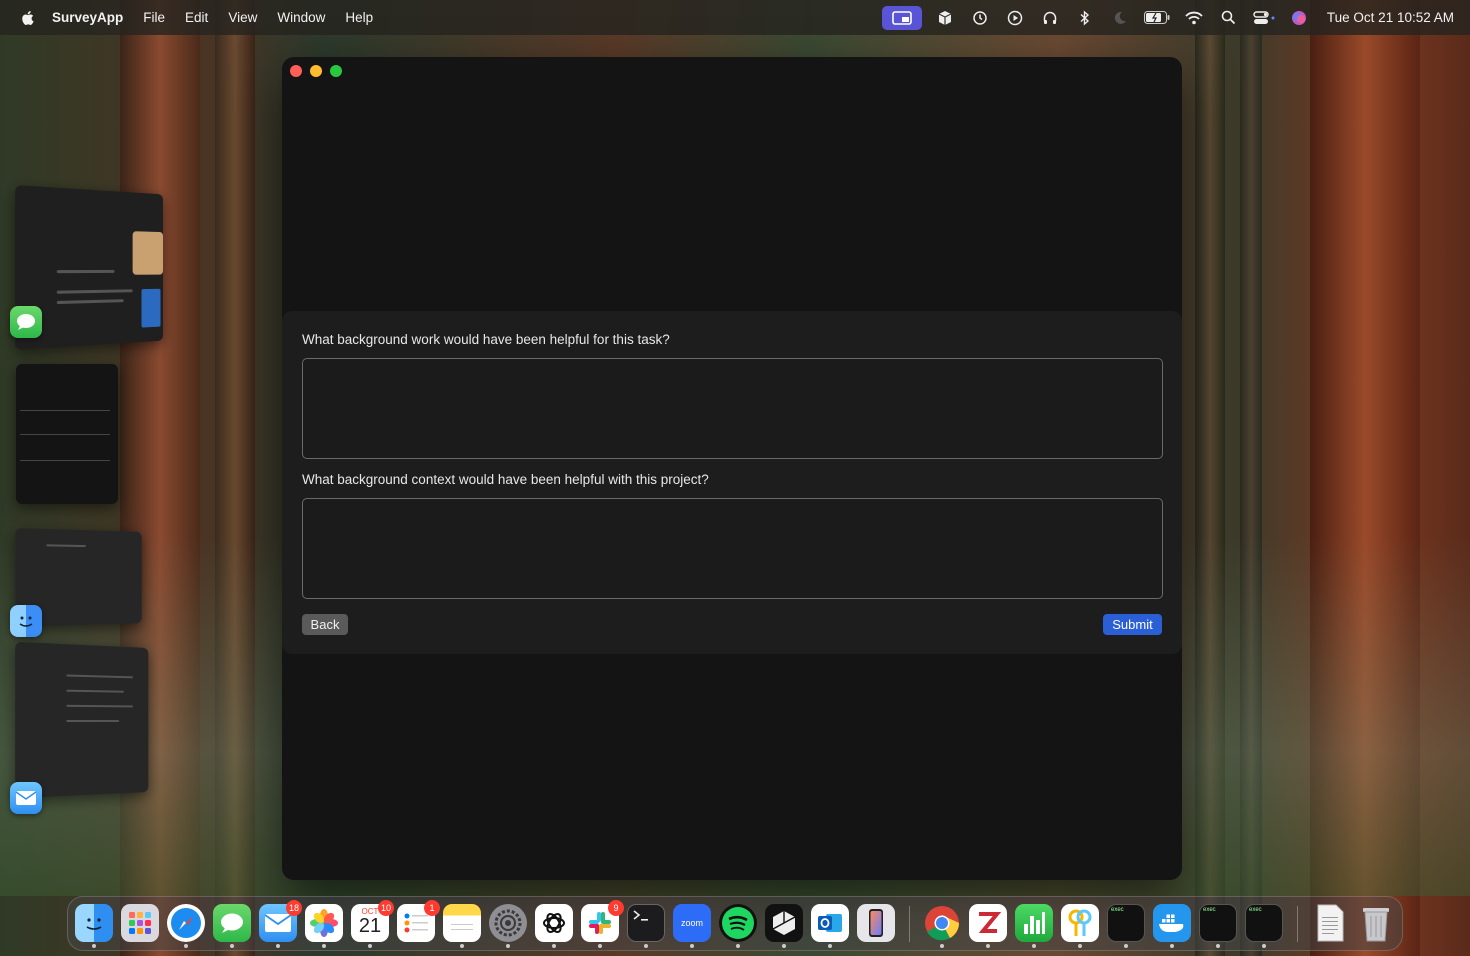  I want to click on dock-keychain-icon, so click(1080, 923).